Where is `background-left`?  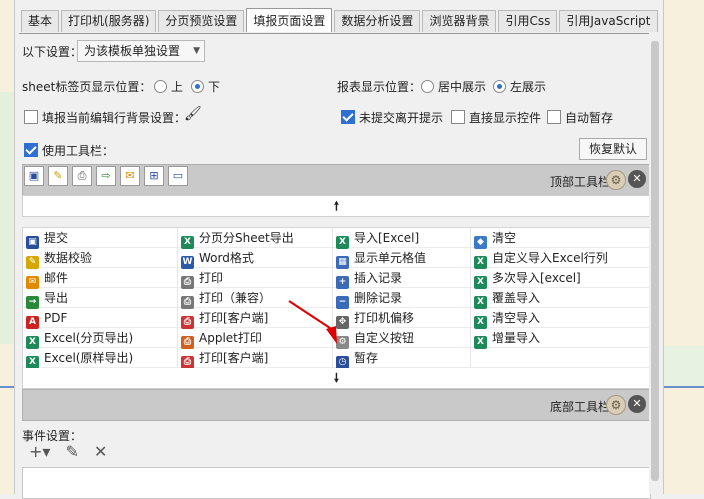 background-left is located at coordinates (7, 247).